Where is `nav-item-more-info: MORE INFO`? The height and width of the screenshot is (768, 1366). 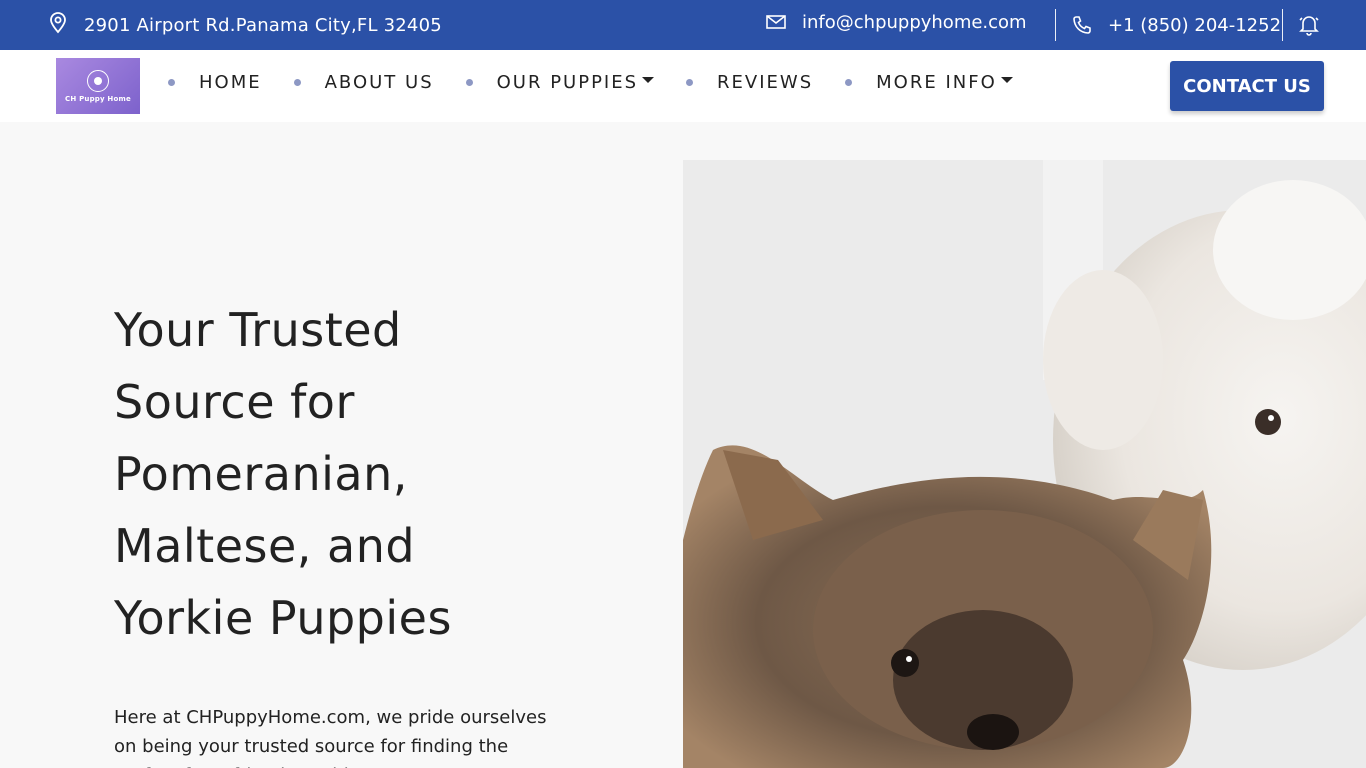
nav-item-more-info: MORE INFO is located at coordinates (929, 82).